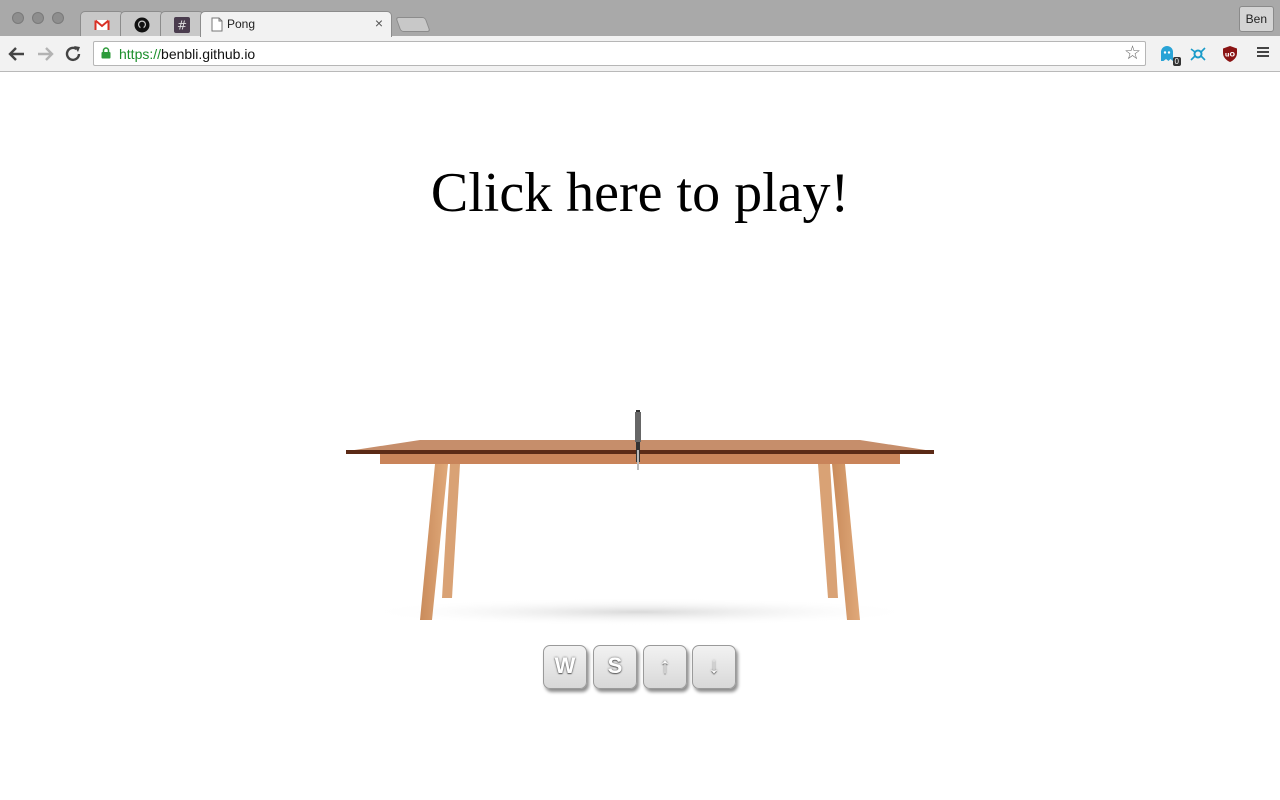  What do you see at coordinates (73, 54) in the screenshot?
I see `reload-icon` at bounding box center [73, 54].